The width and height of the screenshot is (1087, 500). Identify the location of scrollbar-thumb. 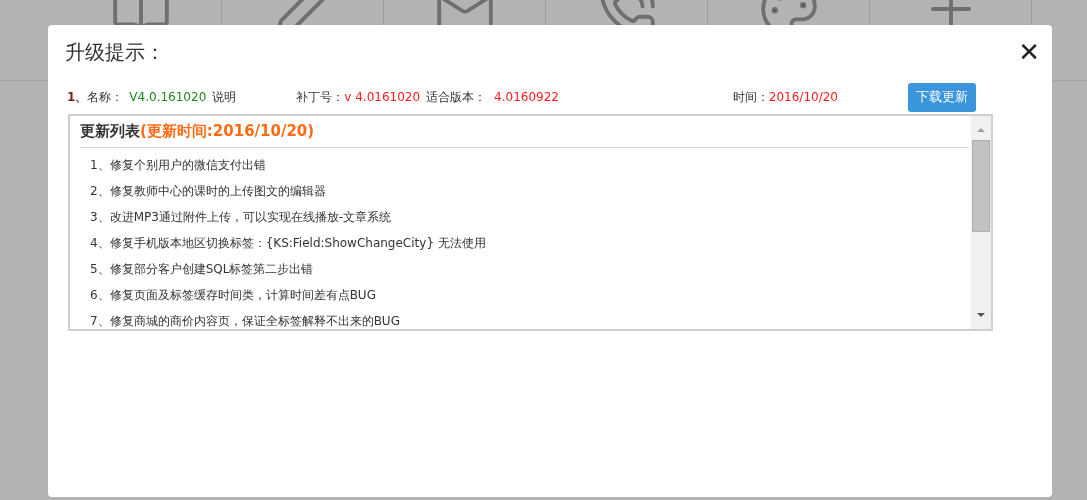
(981, 186).